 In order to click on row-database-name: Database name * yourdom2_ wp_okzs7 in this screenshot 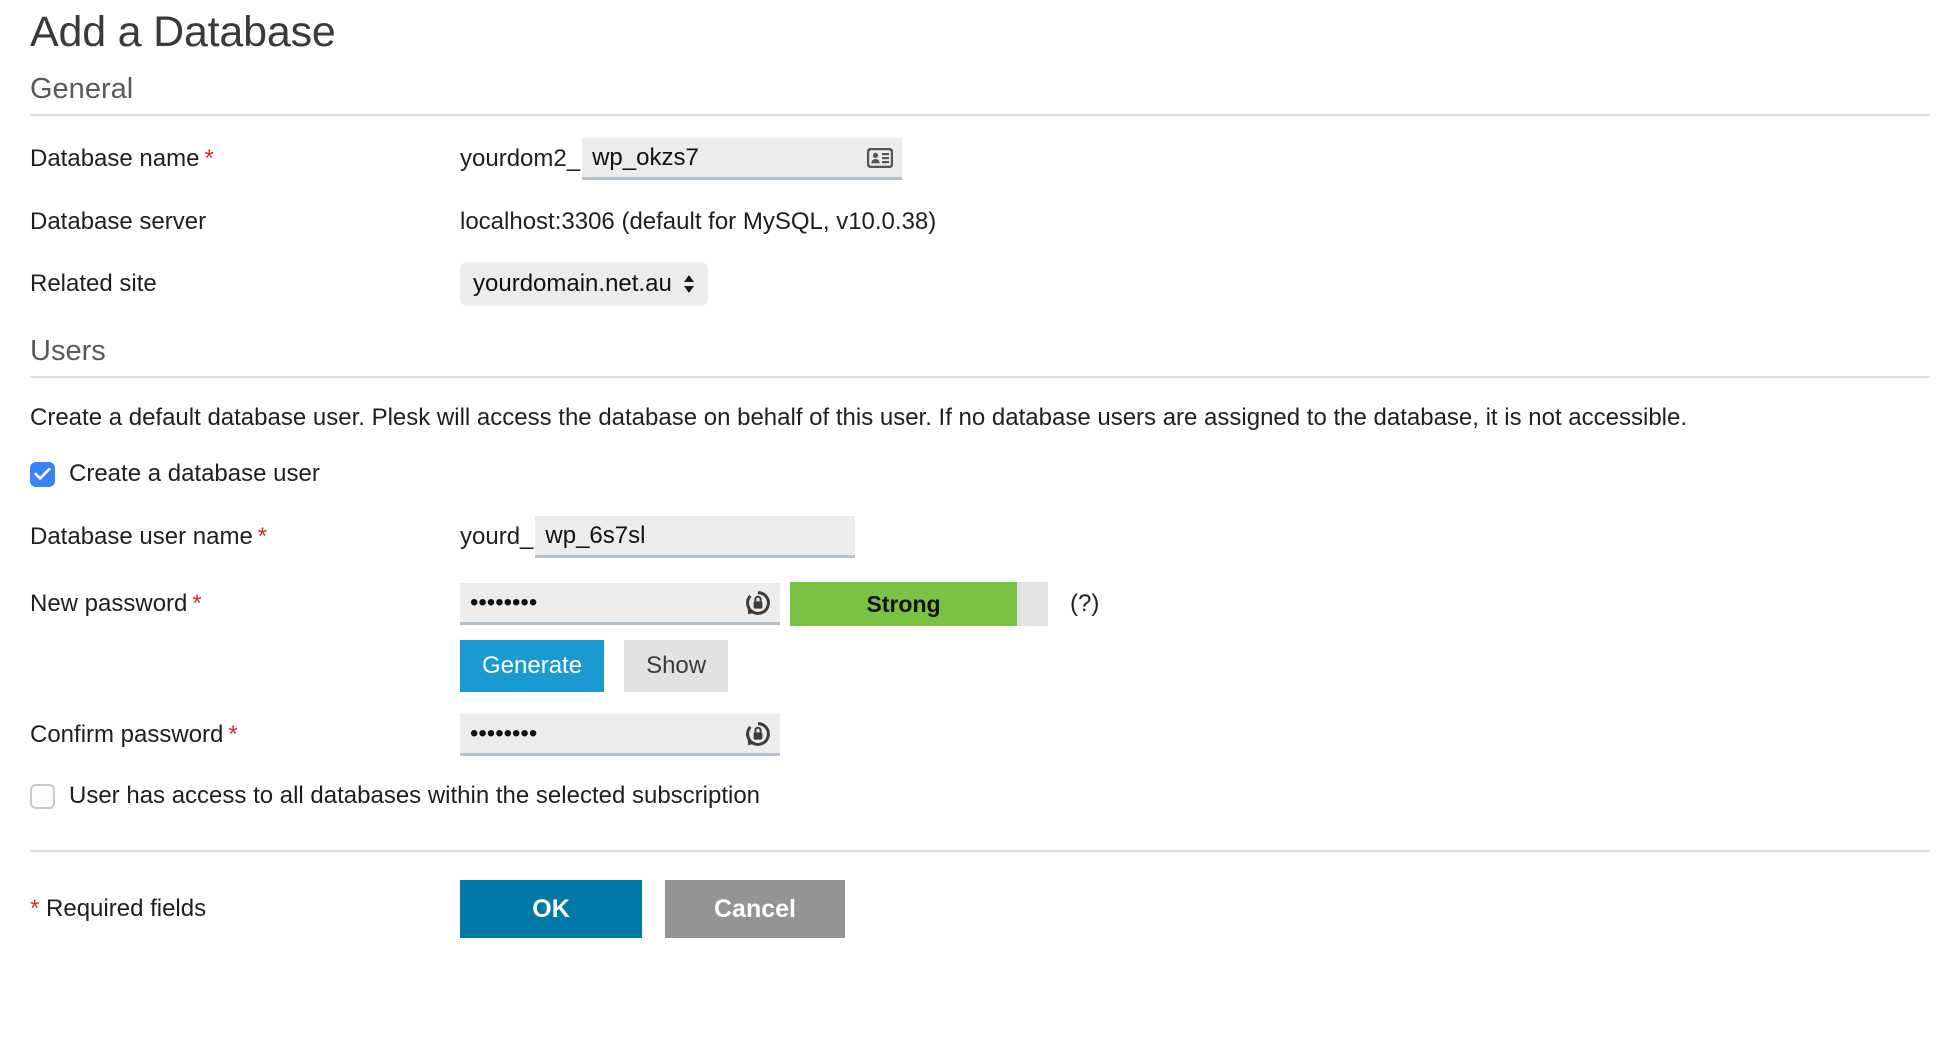, I will do `click(980, 159)`.